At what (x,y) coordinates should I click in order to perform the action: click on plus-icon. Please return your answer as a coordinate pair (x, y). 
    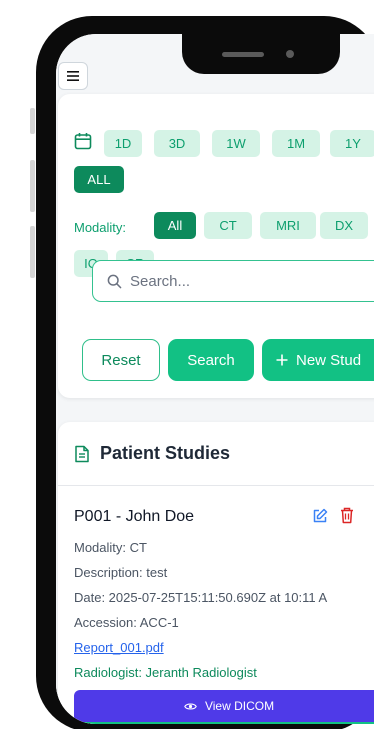
    Looking at the image, I should click on (282, 360).